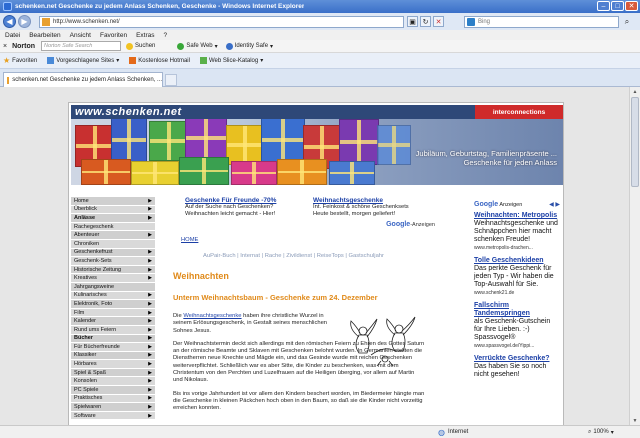 This screenshot has width=640, height=438. Describe the element at coordinates (113, 364) in the screenshot. I see `nav-item: Hörbares ▶` at that location.